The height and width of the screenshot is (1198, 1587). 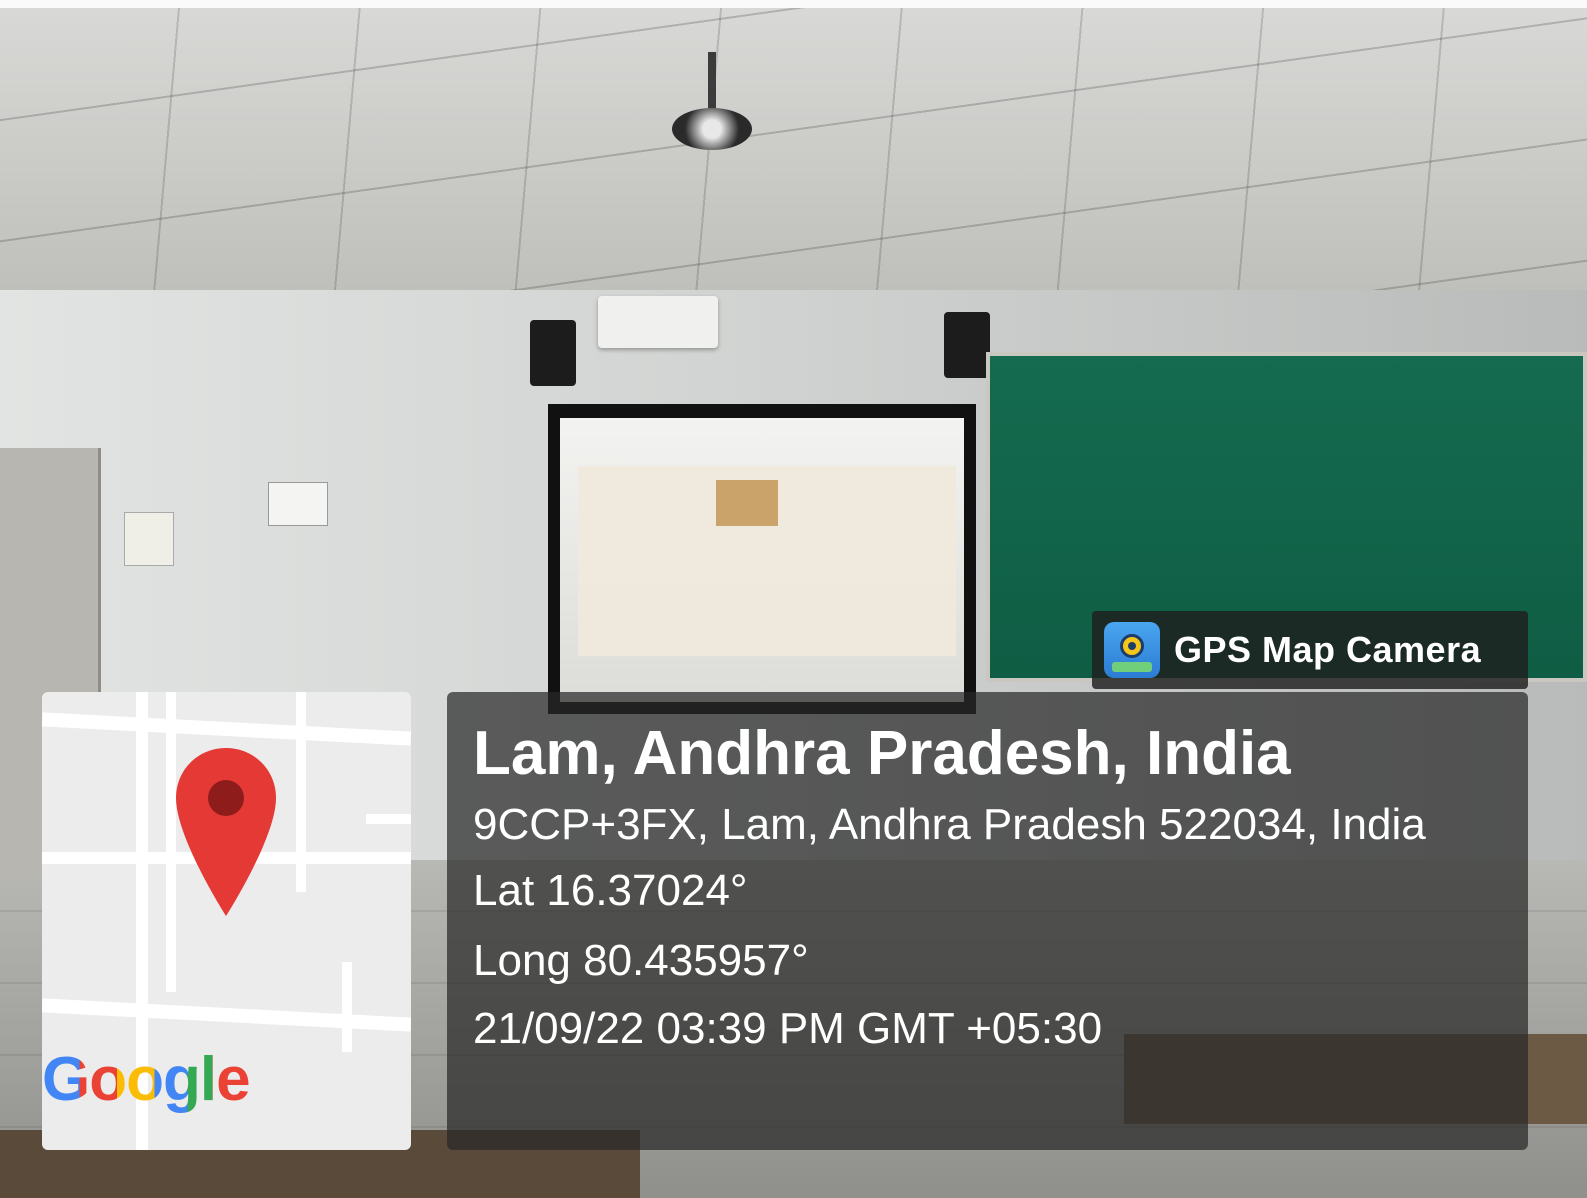 I want to click on map-pin-icon, so click(x=226, y=832).